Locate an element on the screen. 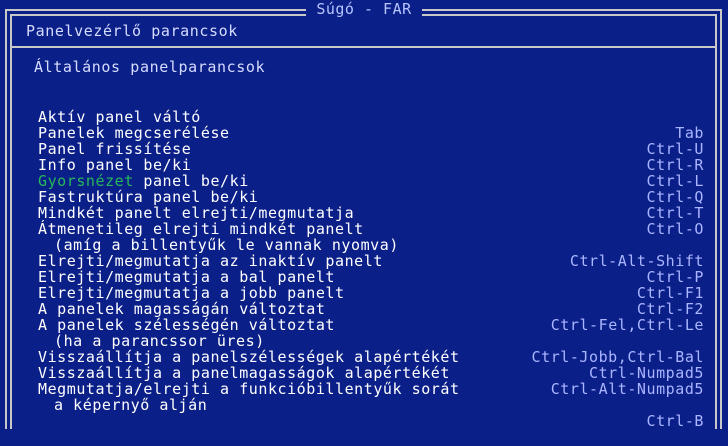 The image size is (728, 446). shortcut-row: Átmenetileg elrejti mindkét panelt is located at coordinates (371, 221).